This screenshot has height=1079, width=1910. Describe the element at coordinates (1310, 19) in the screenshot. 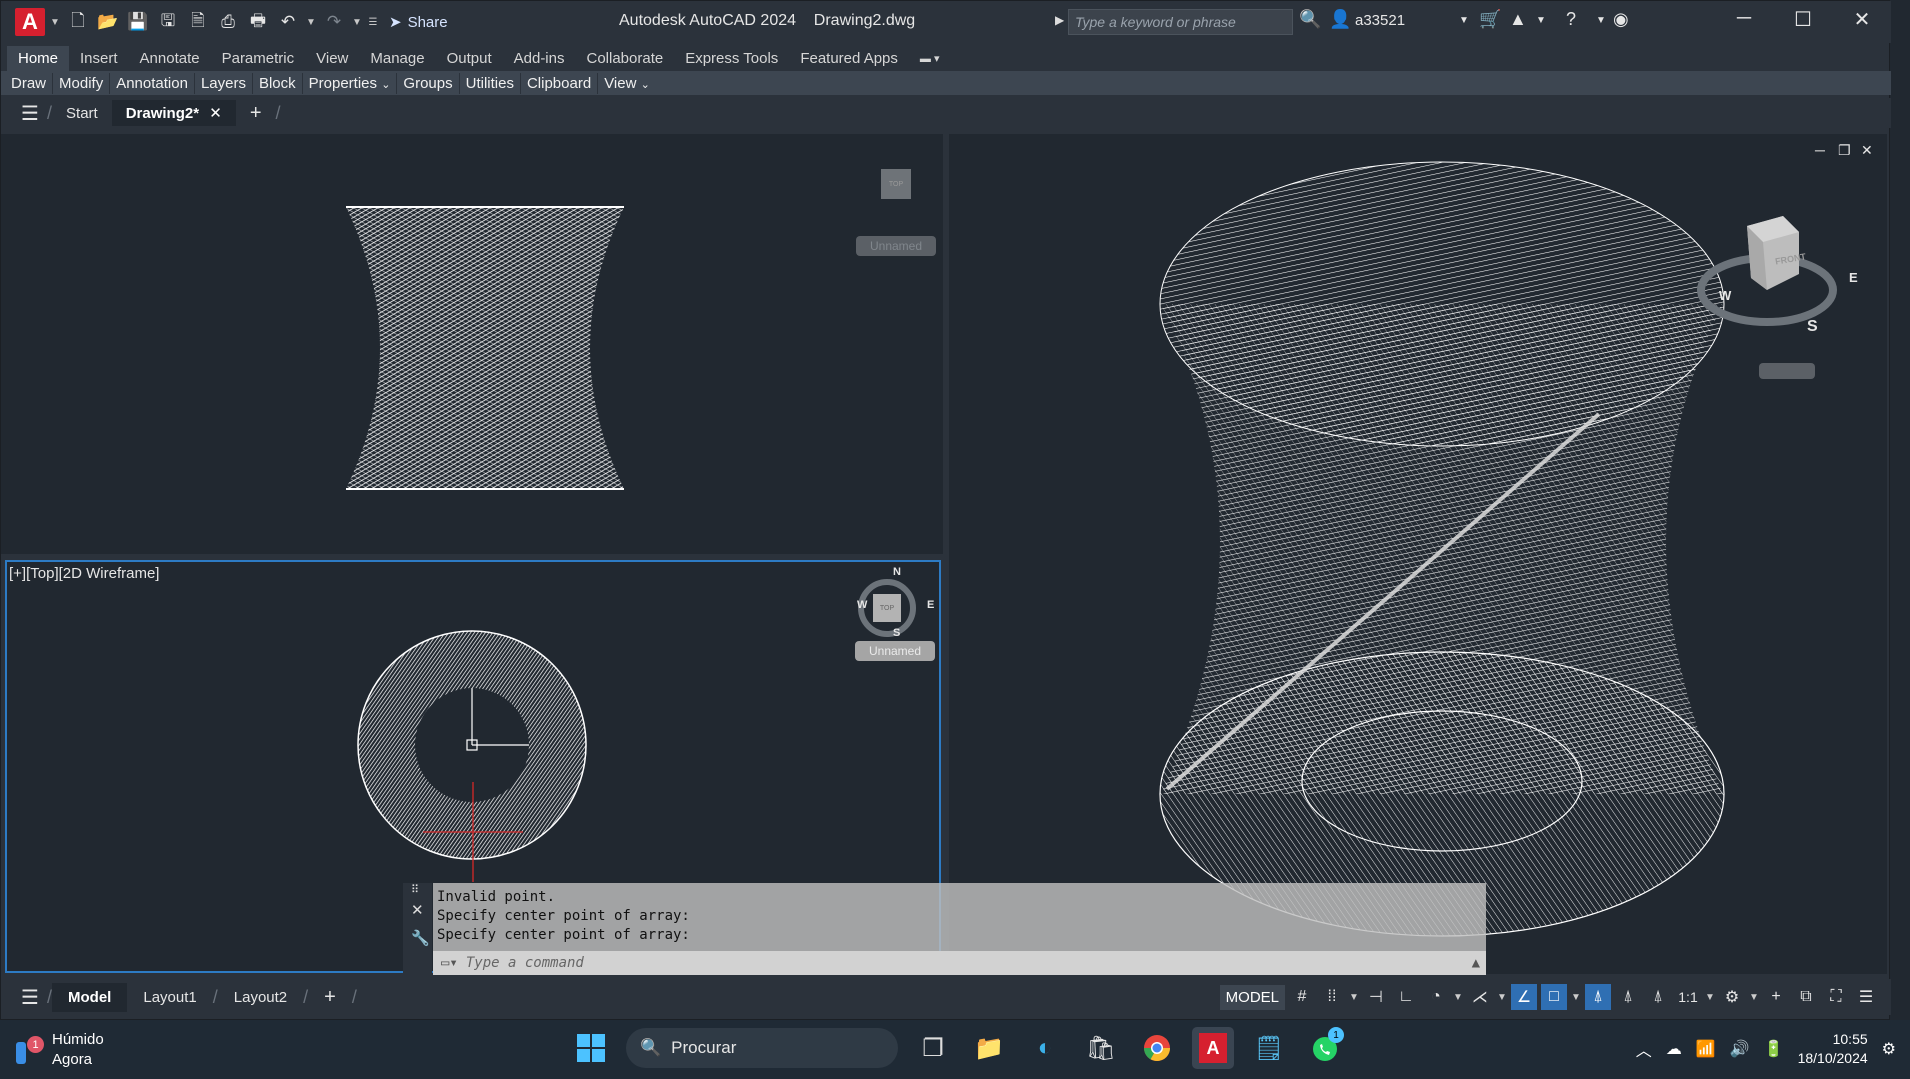

I see `search-icon: 🔍` at that location.